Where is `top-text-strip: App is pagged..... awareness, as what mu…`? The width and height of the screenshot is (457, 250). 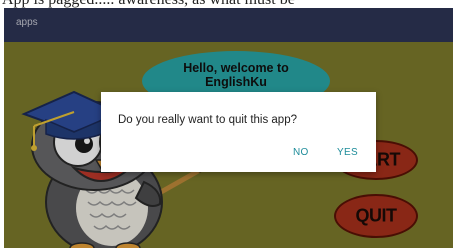
top-text-strip: App is pagged..... awareness, as what mu… is located at coordinates (228, 4).